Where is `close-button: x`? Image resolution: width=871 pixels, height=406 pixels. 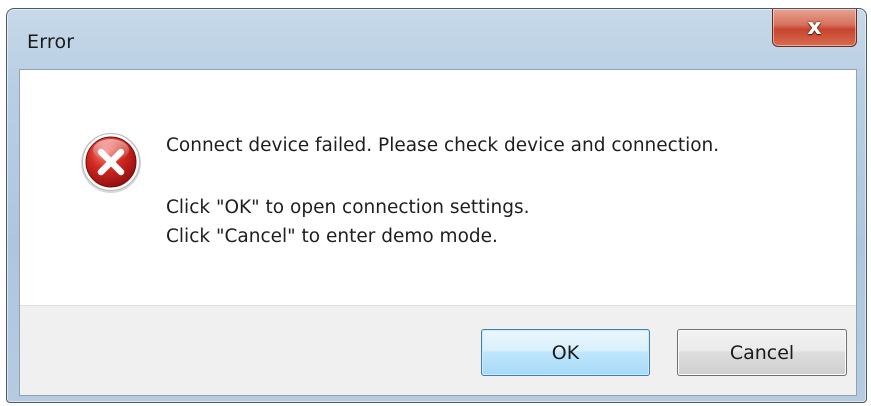
close-button: x is located at coordinates (814, 28).